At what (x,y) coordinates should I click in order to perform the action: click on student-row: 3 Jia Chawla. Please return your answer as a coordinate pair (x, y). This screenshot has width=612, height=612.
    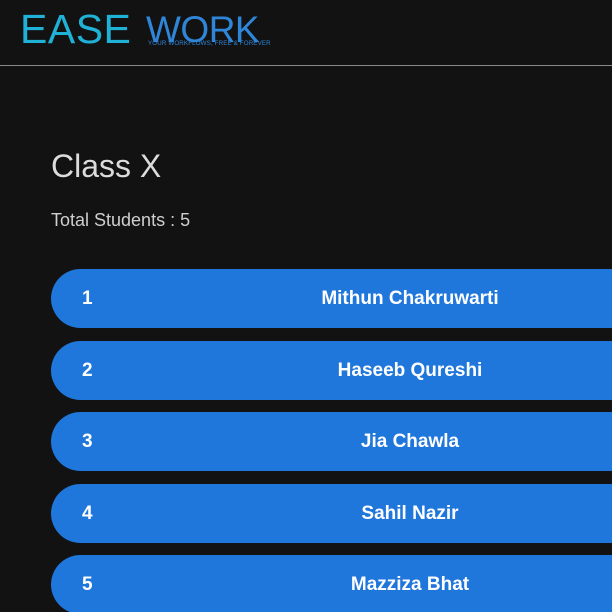
    Looking at the image, I should click on (331, 441).